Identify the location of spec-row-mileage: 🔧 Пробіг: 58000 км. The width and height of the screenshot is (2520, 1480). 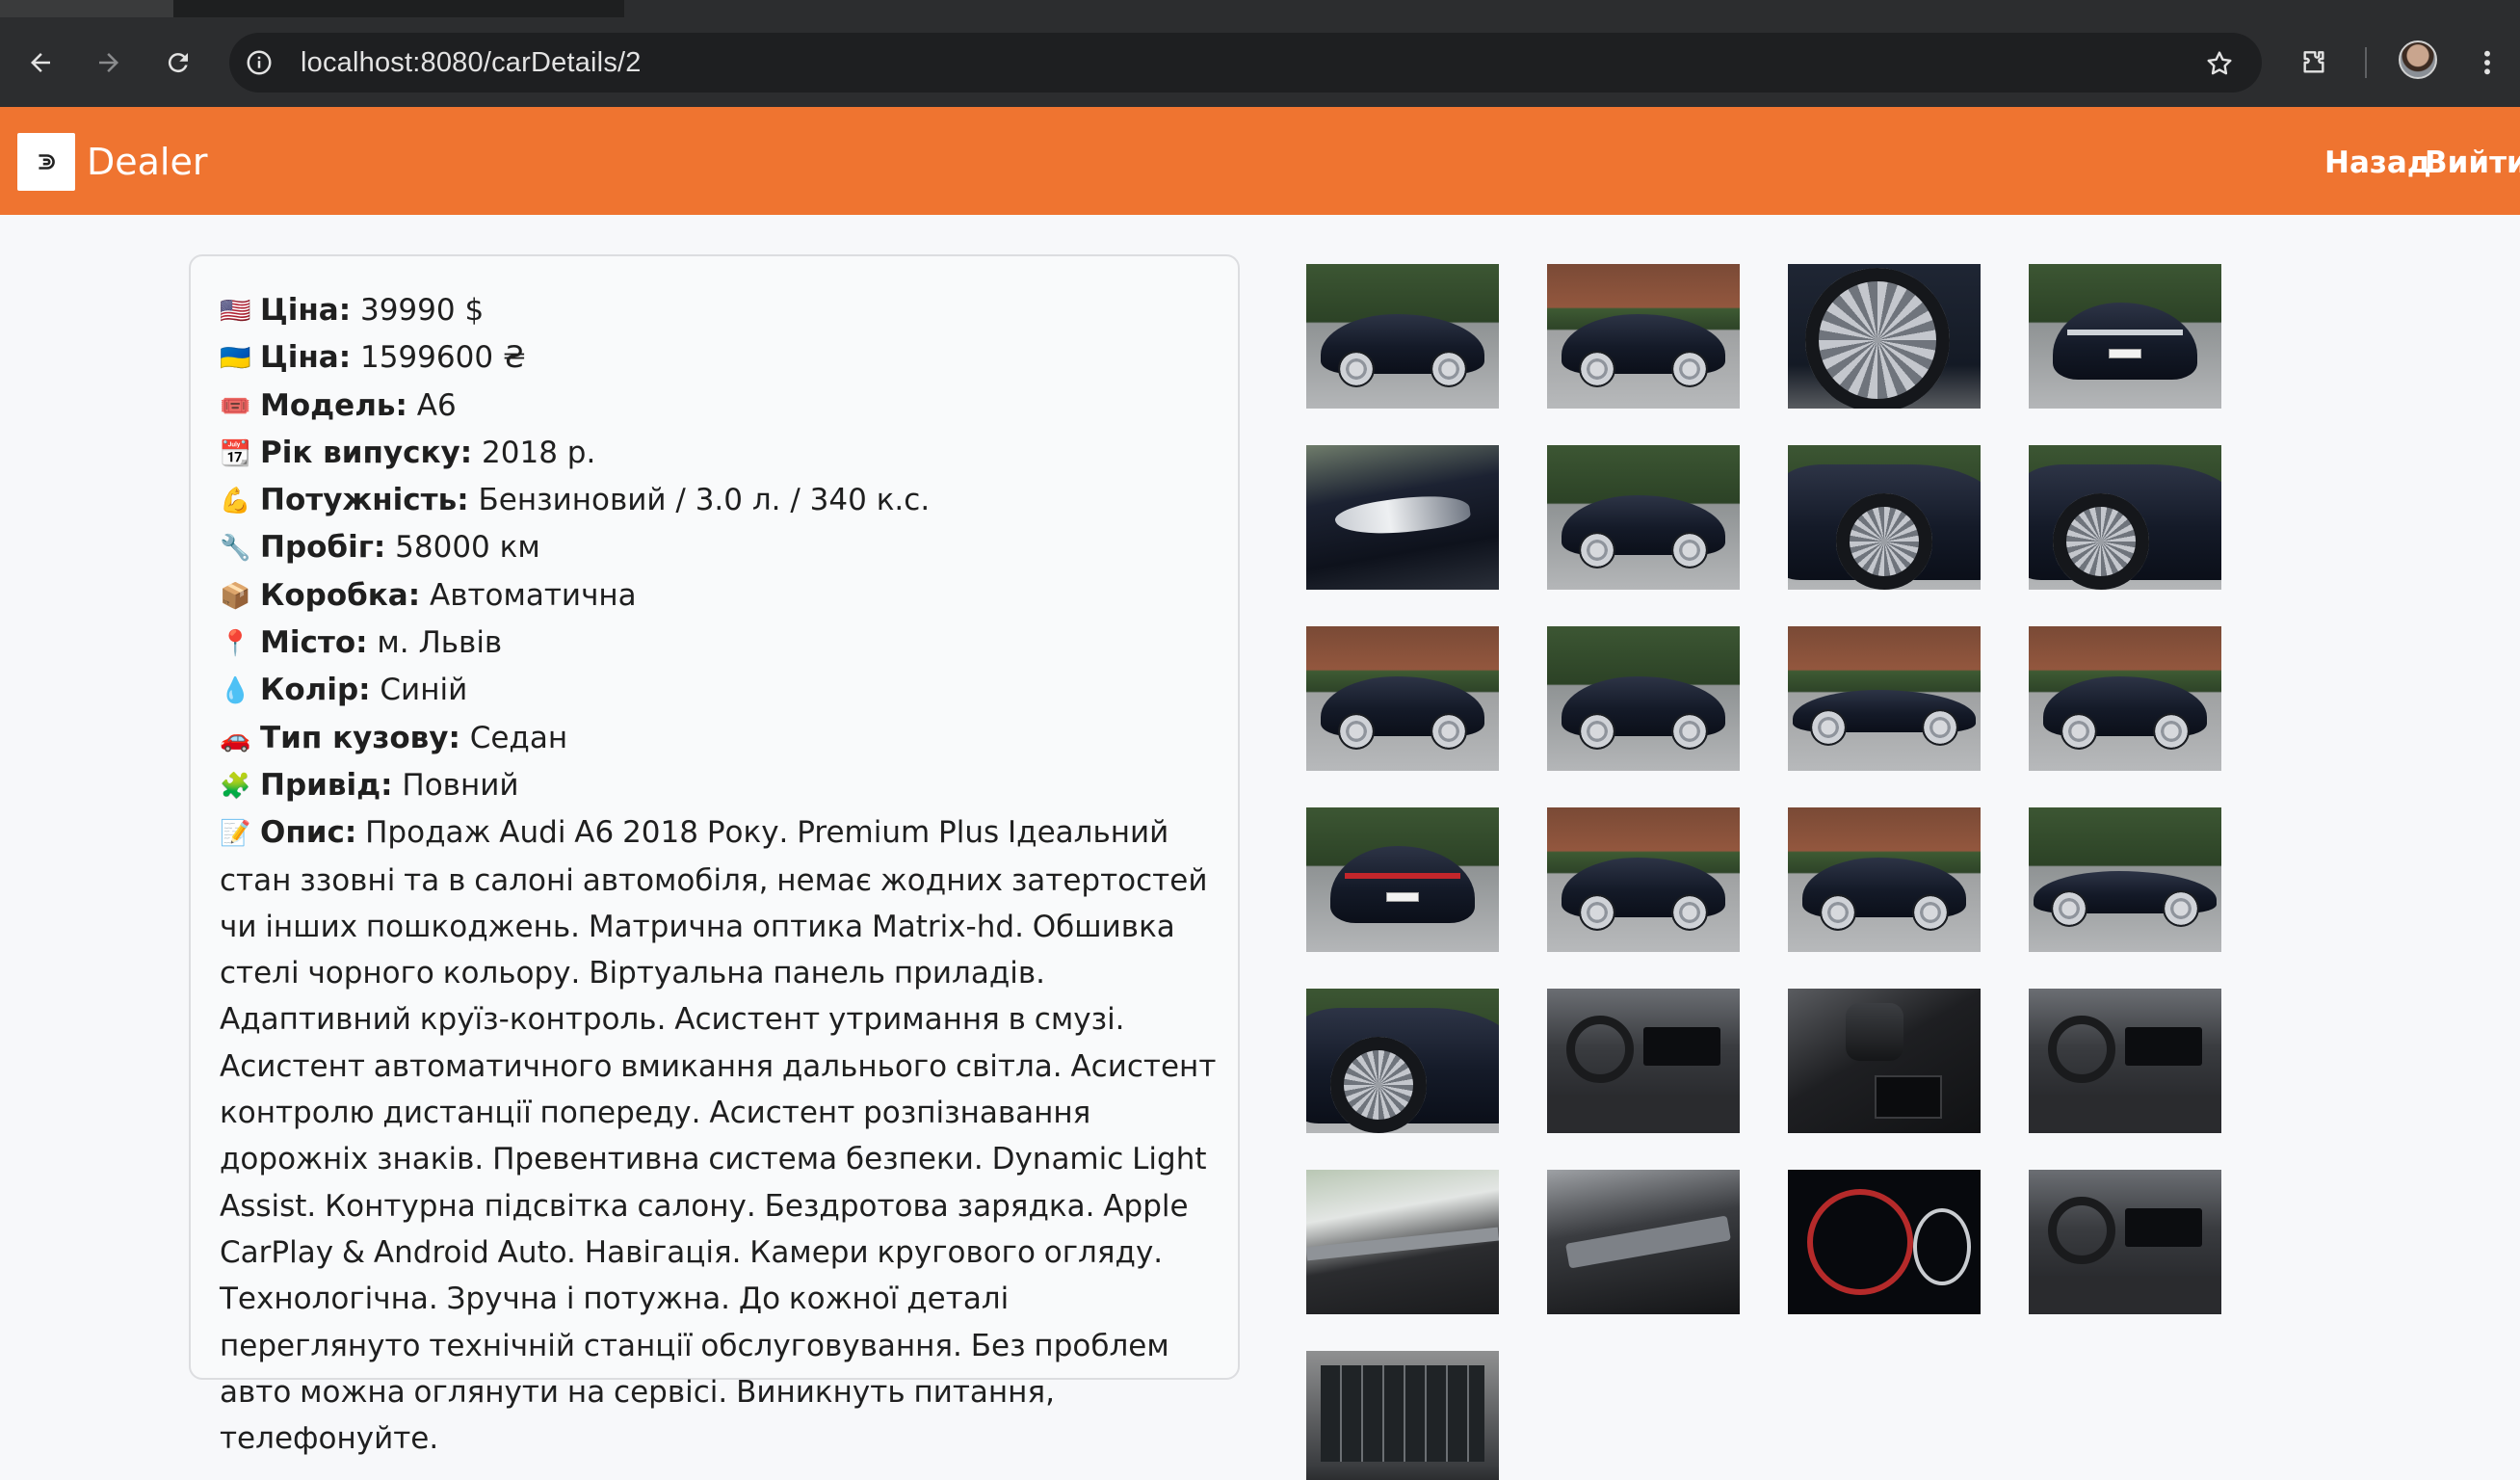
(718, 547).